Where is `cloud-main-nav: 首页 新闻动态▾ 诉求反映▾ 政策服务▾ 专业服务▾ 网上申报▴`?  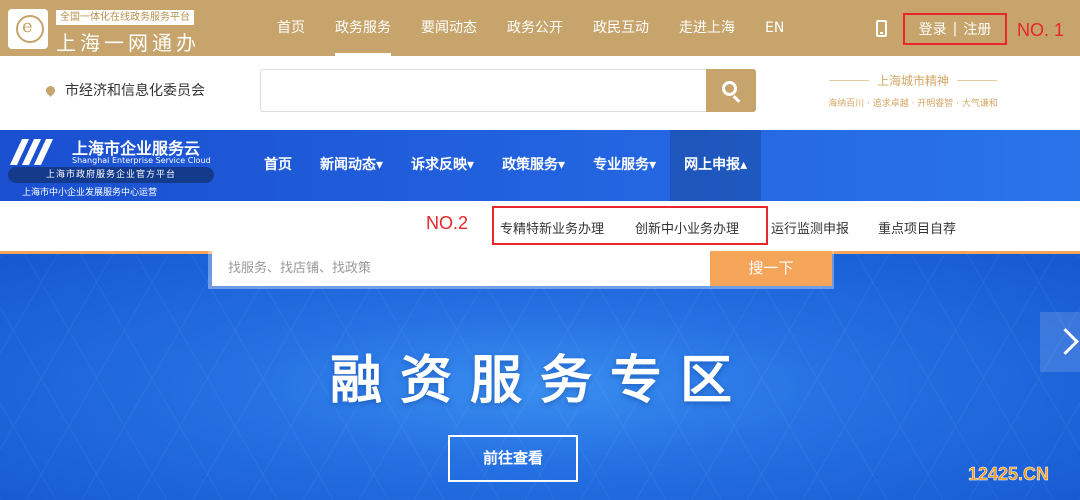 cloud-main-nav: 首页 新闻动态▾ 诉求反映▾ 政策服务▾ 专业服务▾ 网上申报▴ is located at coordinates (506, 165).